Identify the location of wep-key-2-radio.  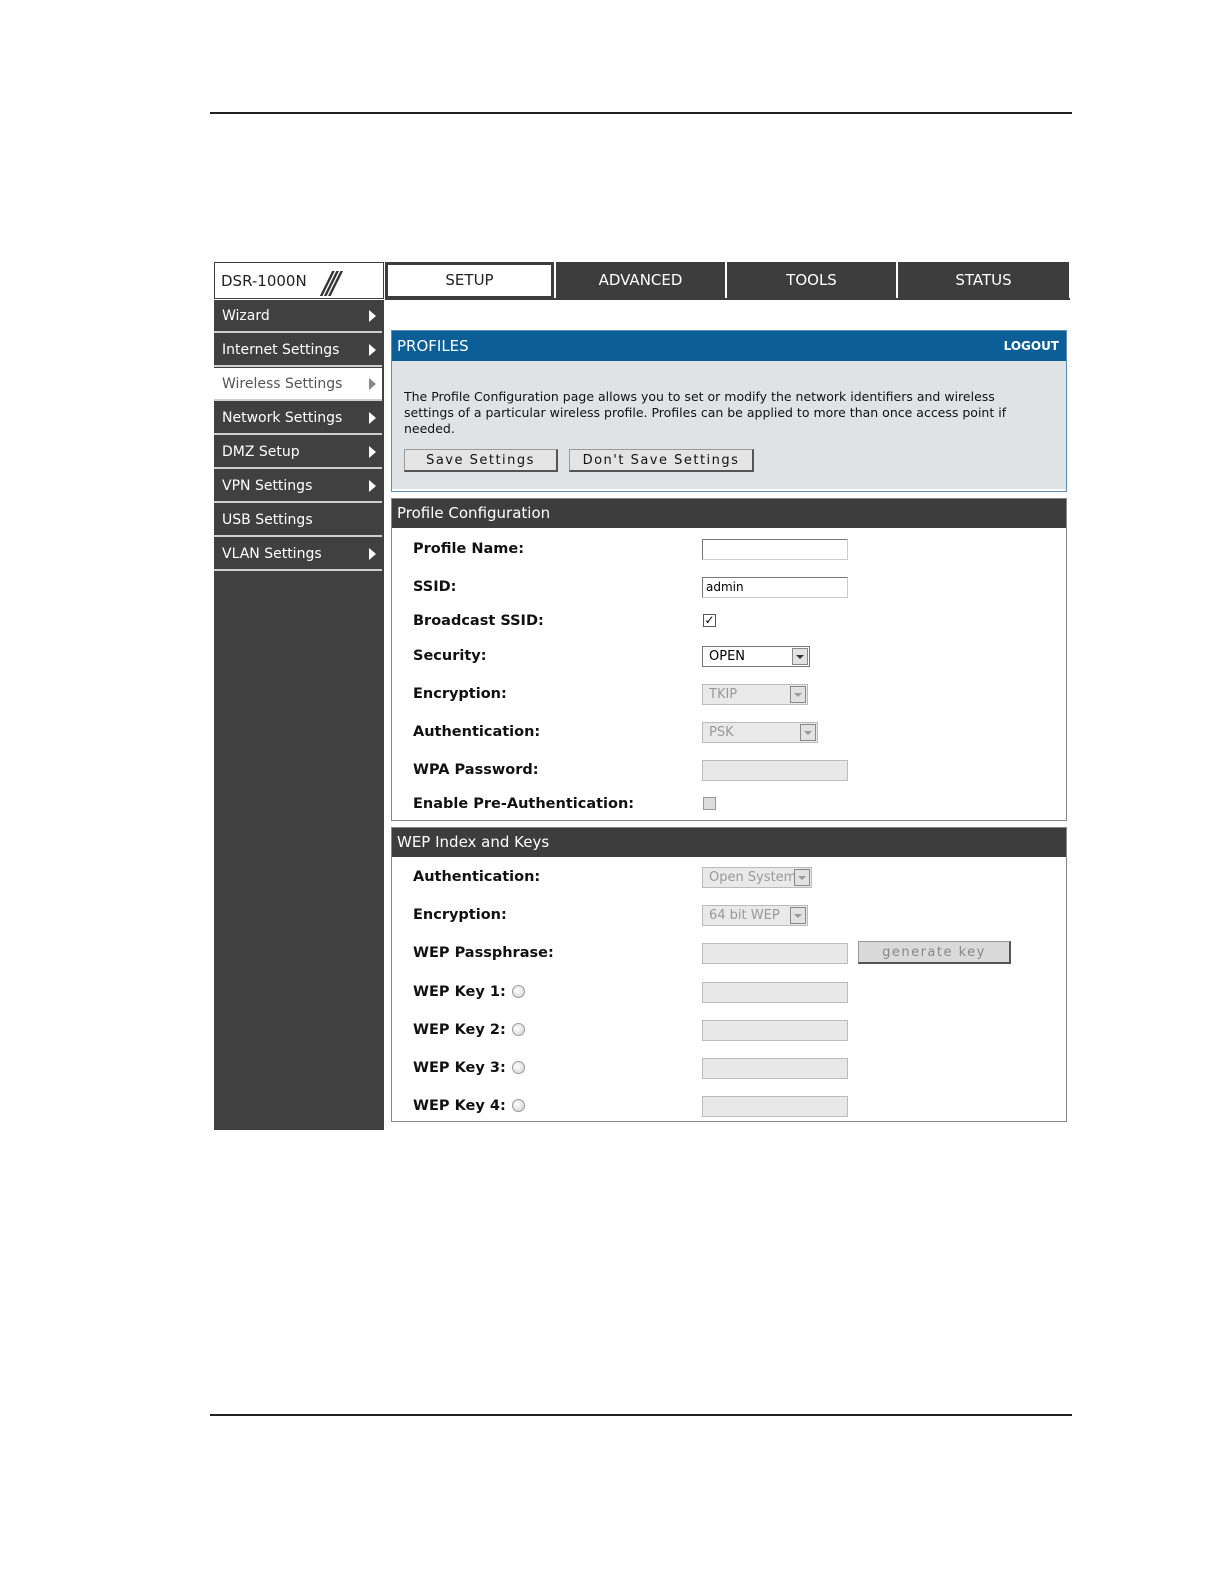
(518, 1029).